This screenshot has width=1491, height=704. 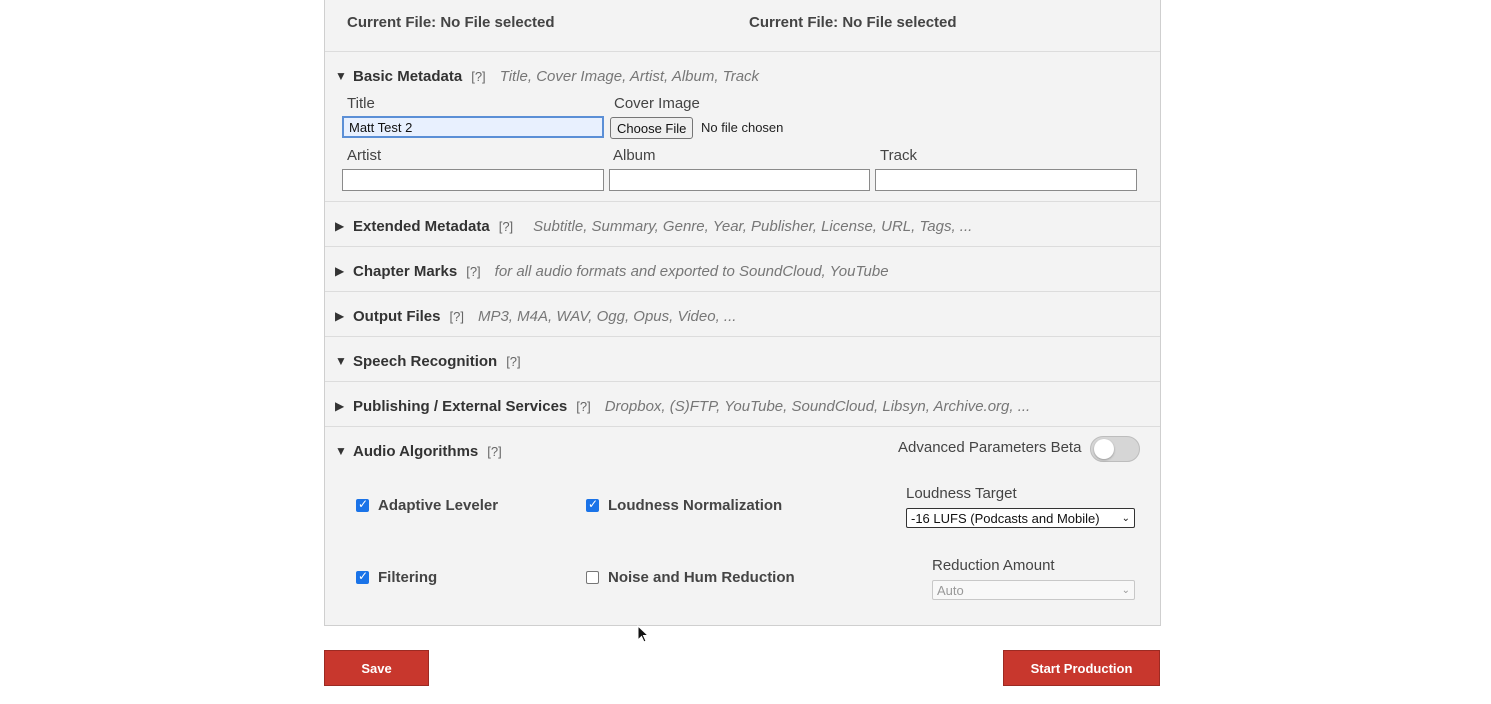 What do you see at coordinates (421, 226) in the screenshot?
I see `section-title: Extended Metadata` at bounding box center [421, 226].